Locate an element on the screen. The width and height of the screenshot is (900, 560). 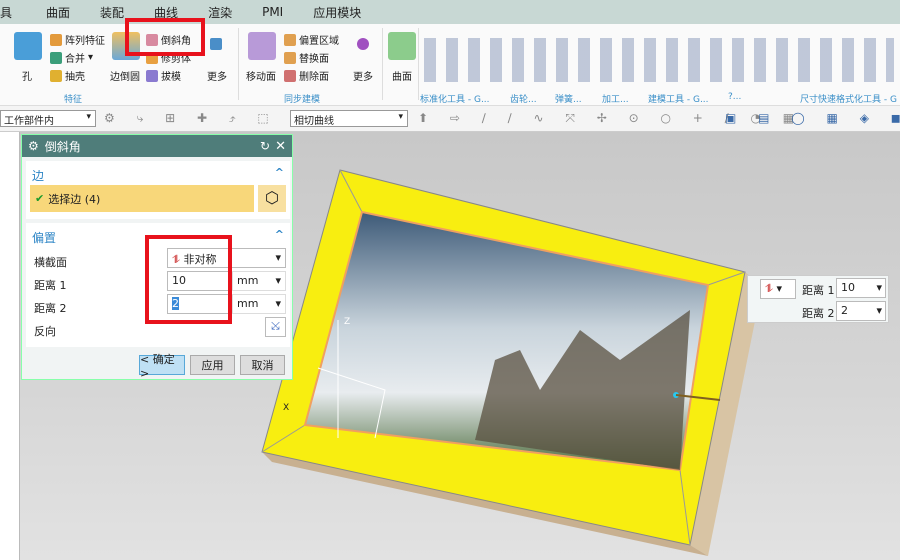
reset-icon: ↻ is located at coordinates (265, 146).